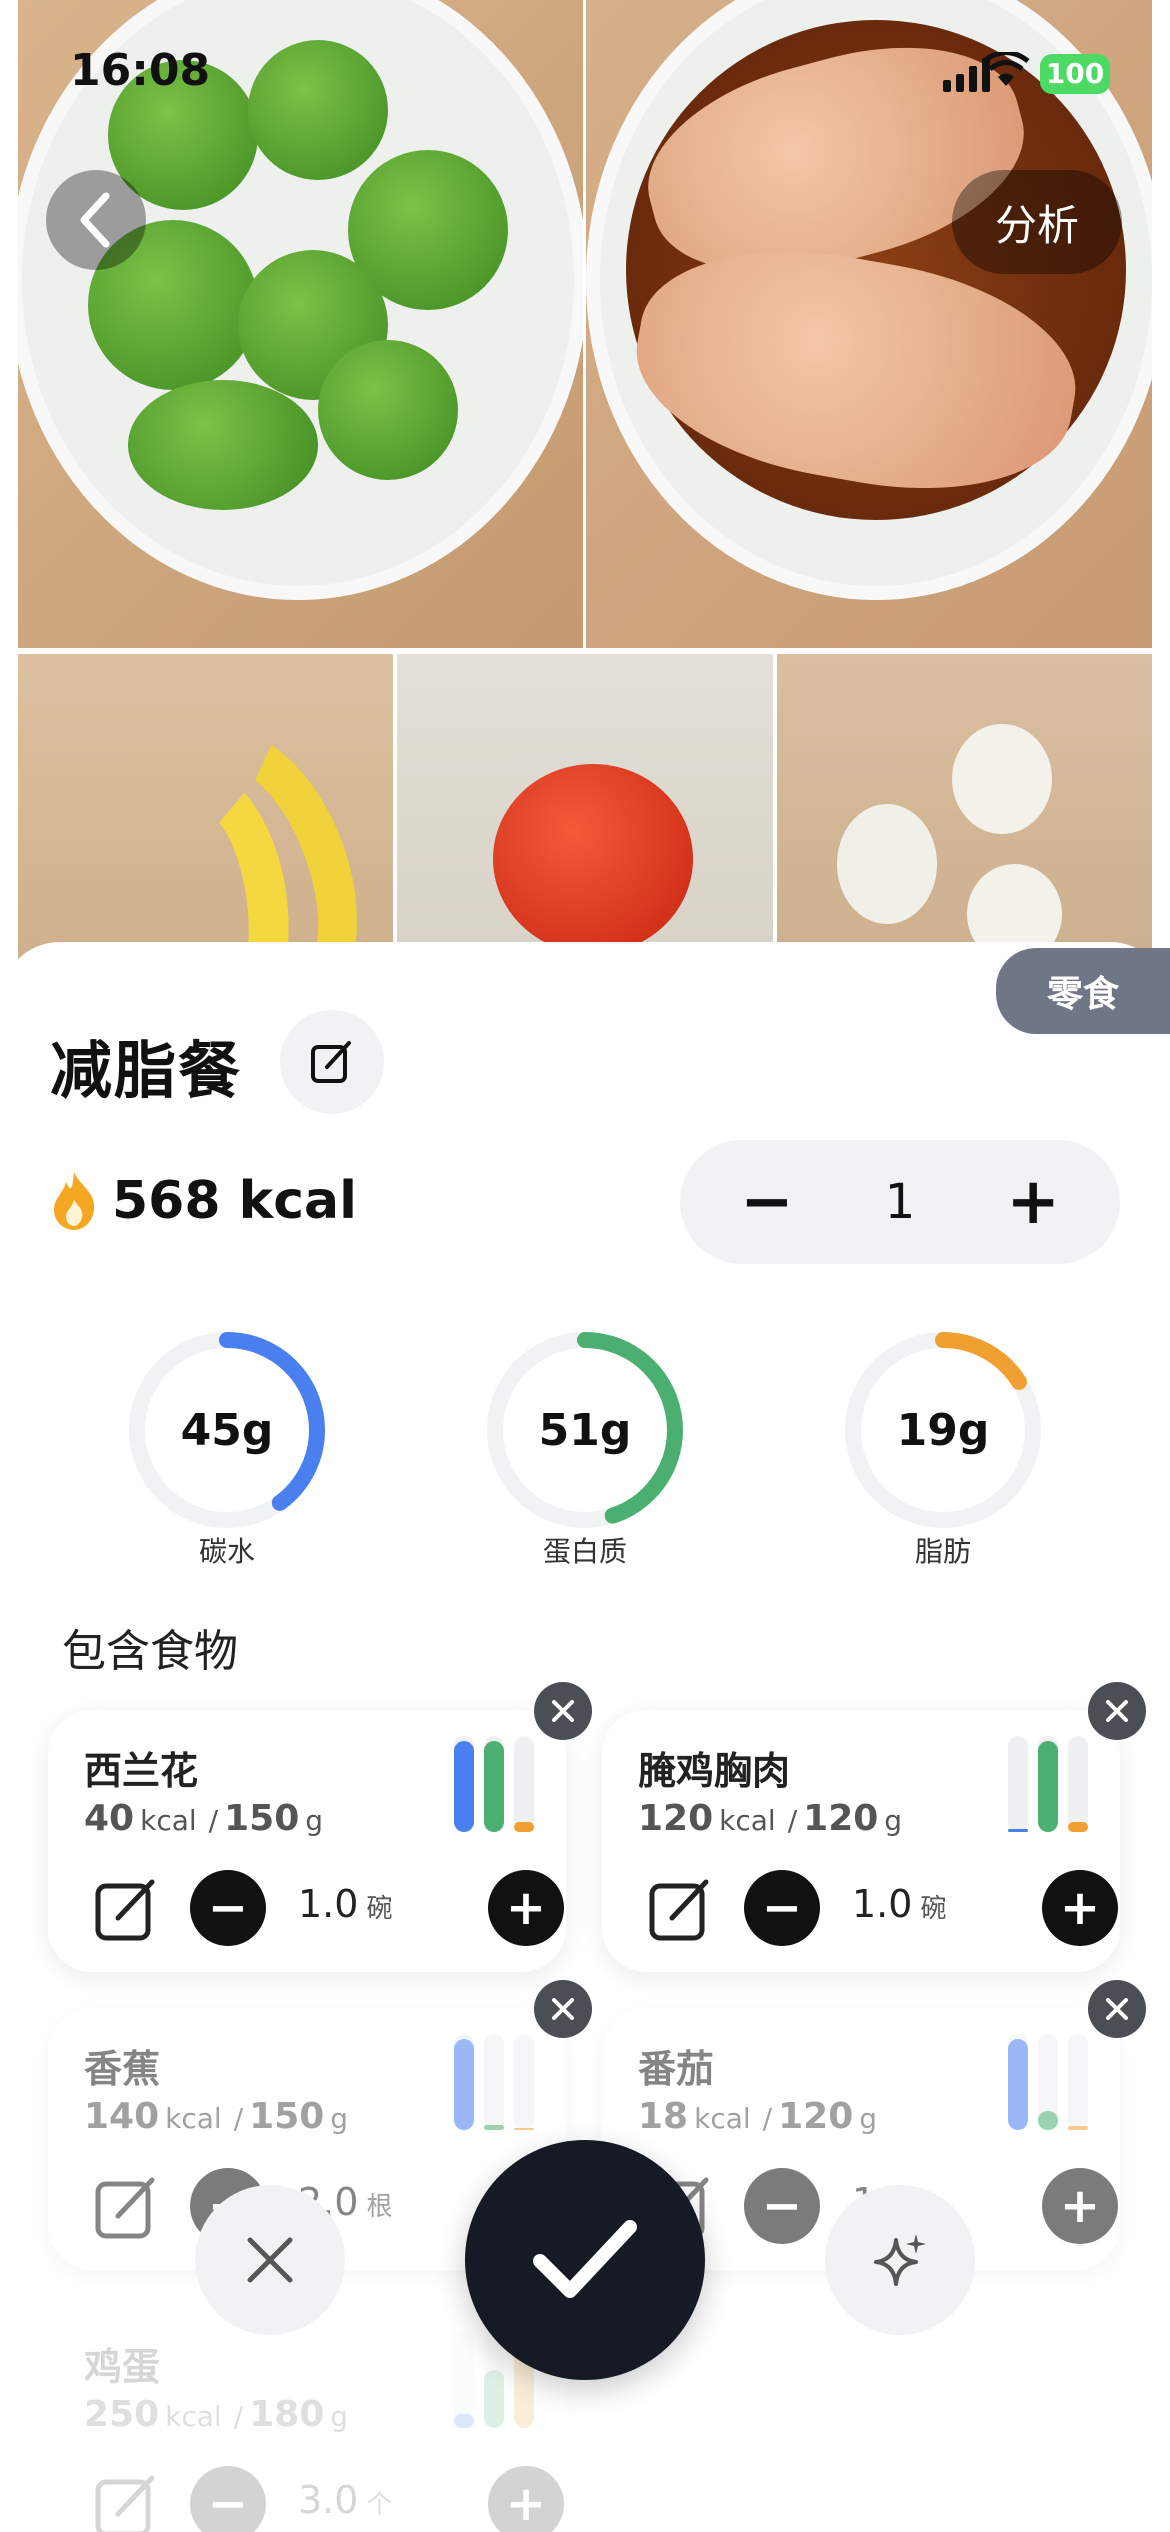 The width and height of the screenshot is (1170, 2532). What do you see at coordinates (585, 75) in the screenshot?
I see `status-bar: 16:08 100` at bounding box center [585, 75].